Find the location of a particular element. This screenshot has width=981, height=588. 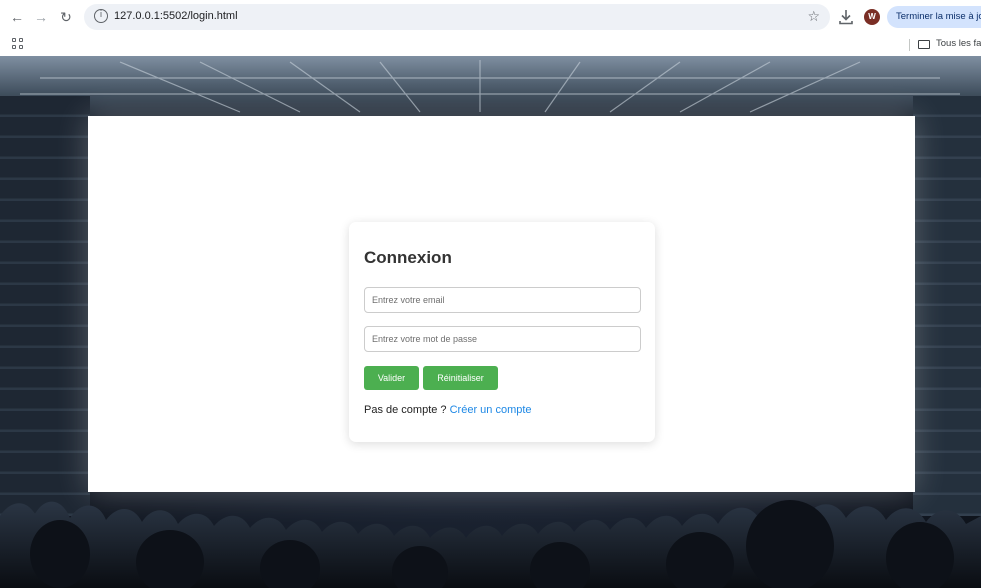

password-field is located at coordinates (502, 339).